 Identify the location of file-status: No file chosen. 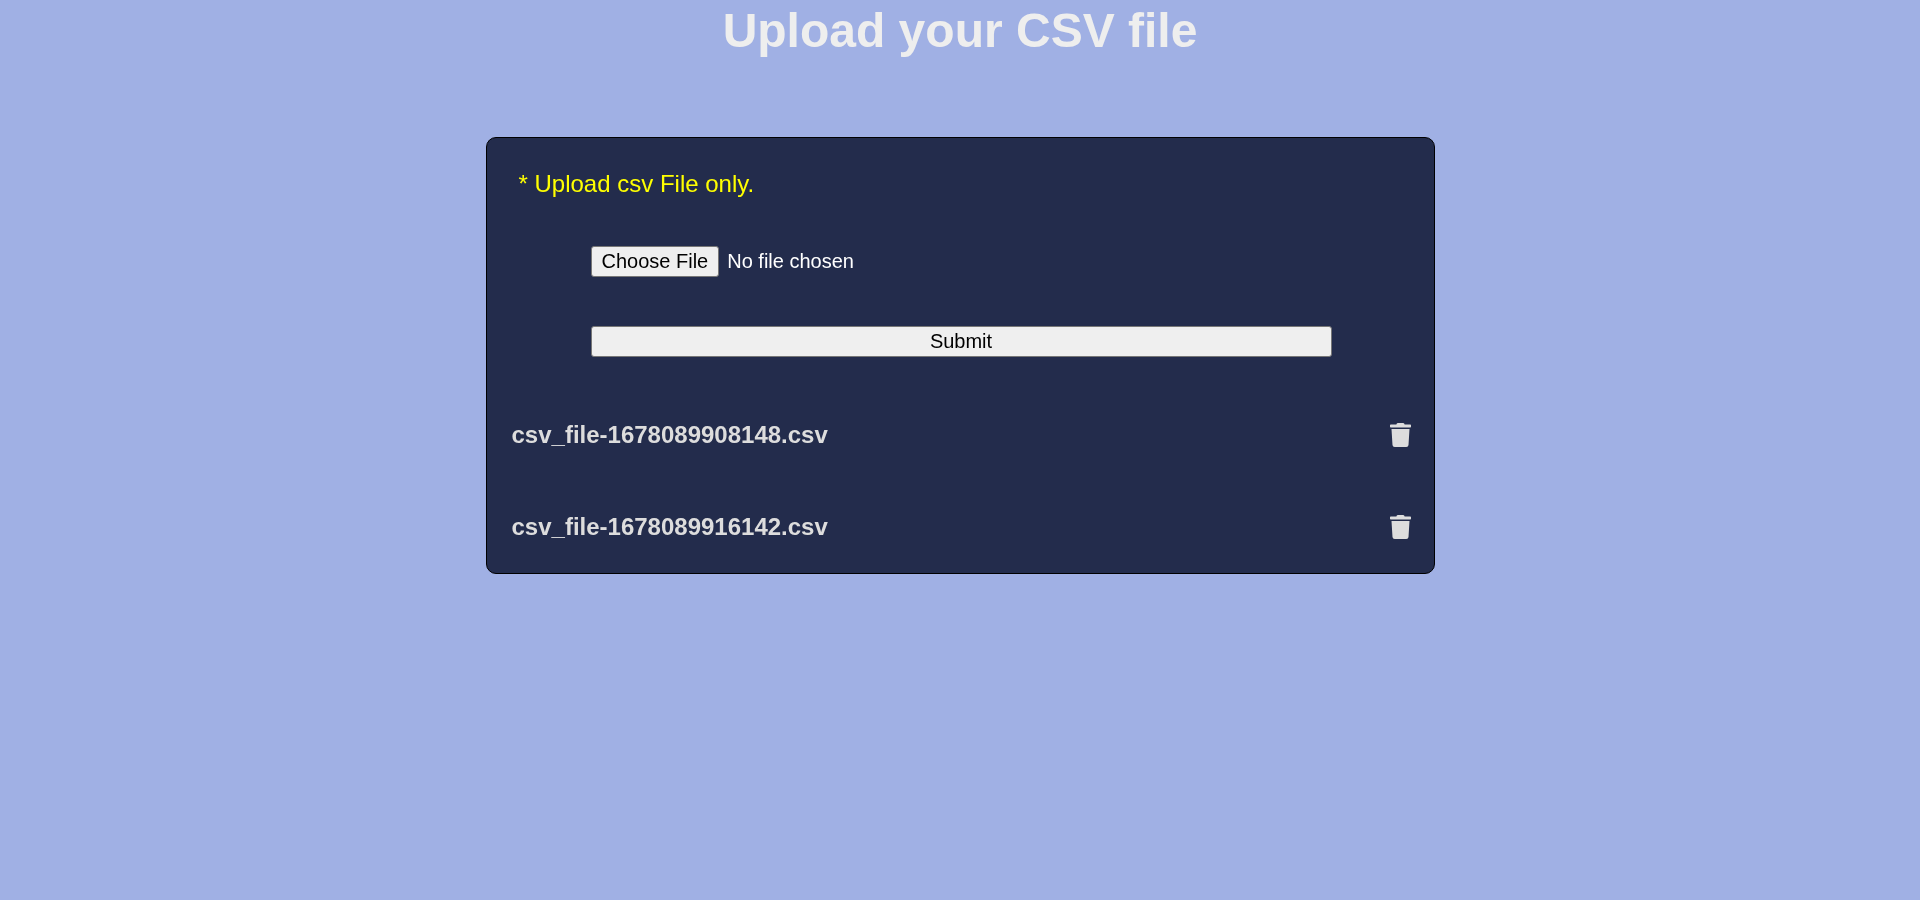
(790, 261).